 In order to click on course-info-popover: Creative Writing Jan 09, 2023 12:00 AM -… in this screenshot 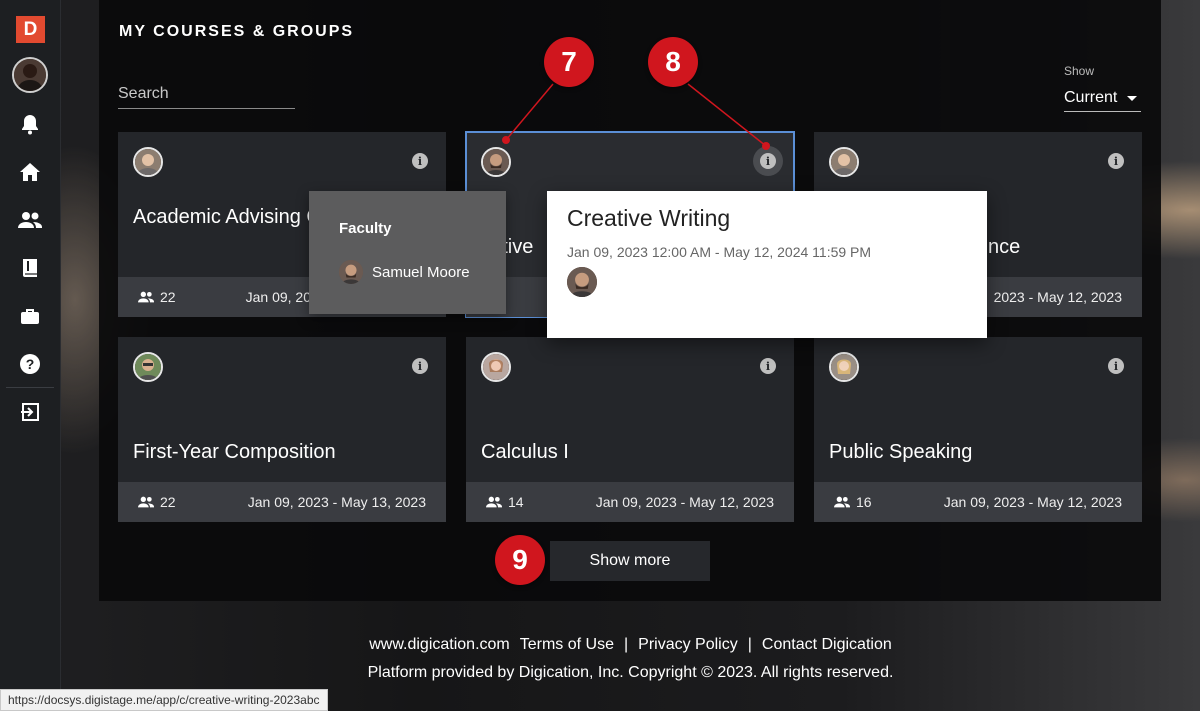, I will do `click(767, 264)`.